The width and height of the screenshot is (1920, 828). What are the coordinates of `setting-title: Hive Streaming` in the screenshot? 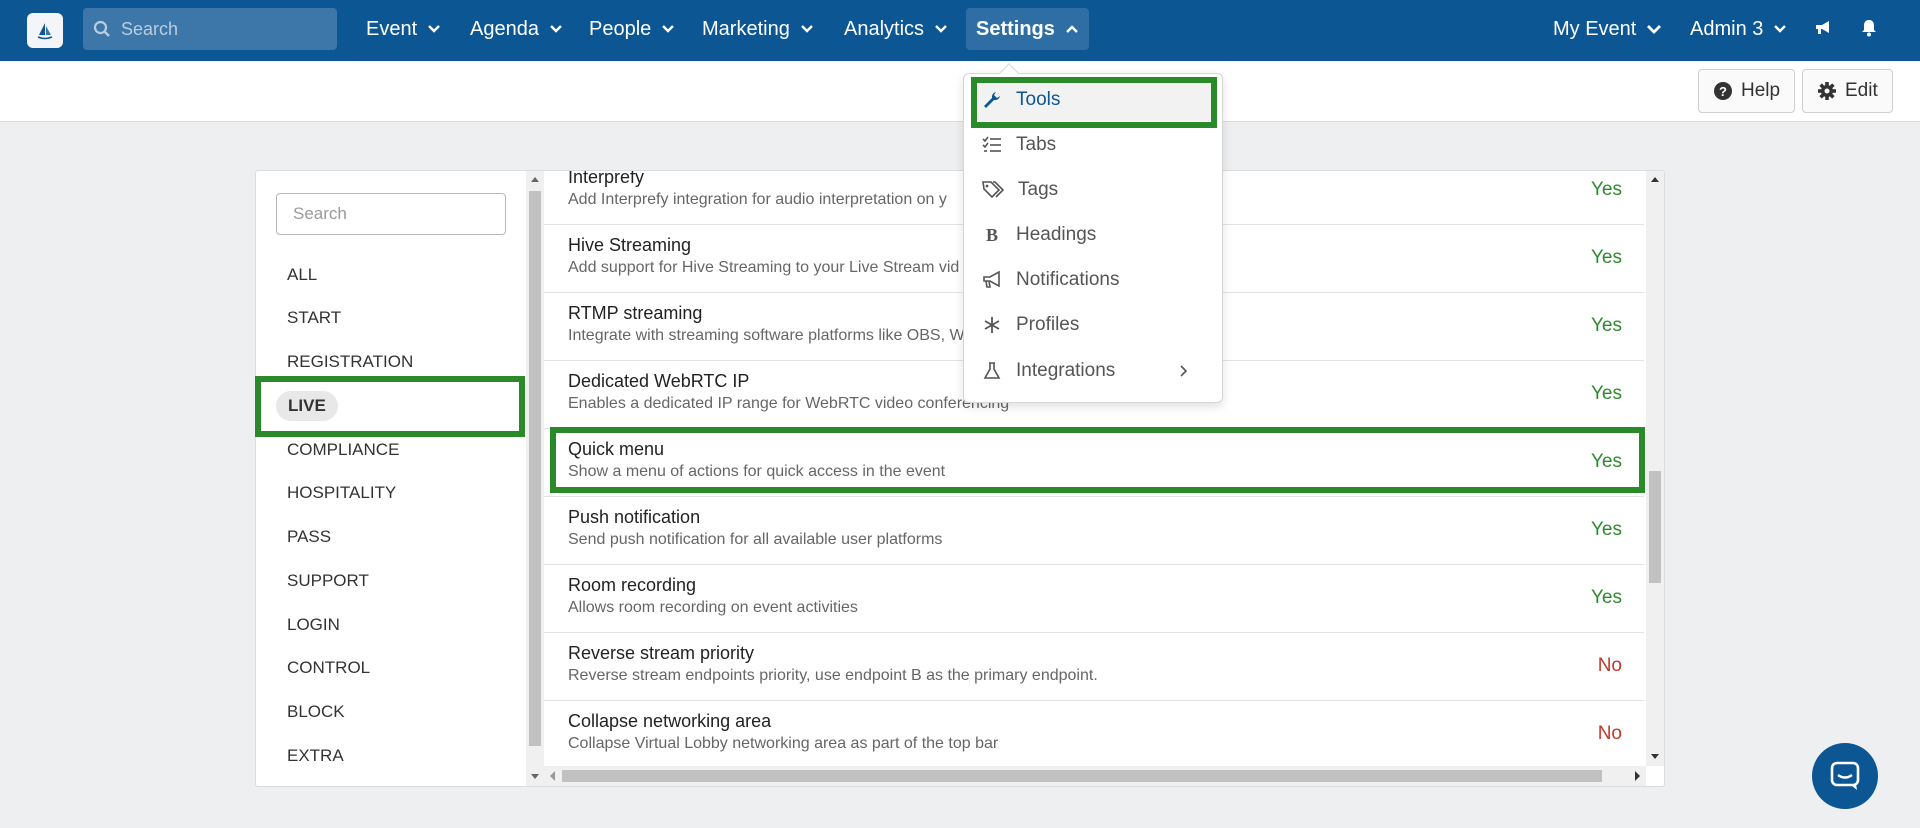 It's located at (630, 245).